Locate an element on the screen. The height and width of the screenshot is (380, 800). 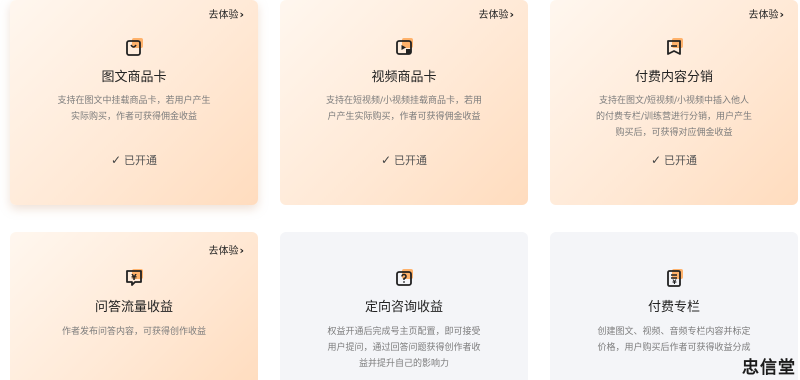
card-title: 视频商品卡 is located at coordinates (404, 77).